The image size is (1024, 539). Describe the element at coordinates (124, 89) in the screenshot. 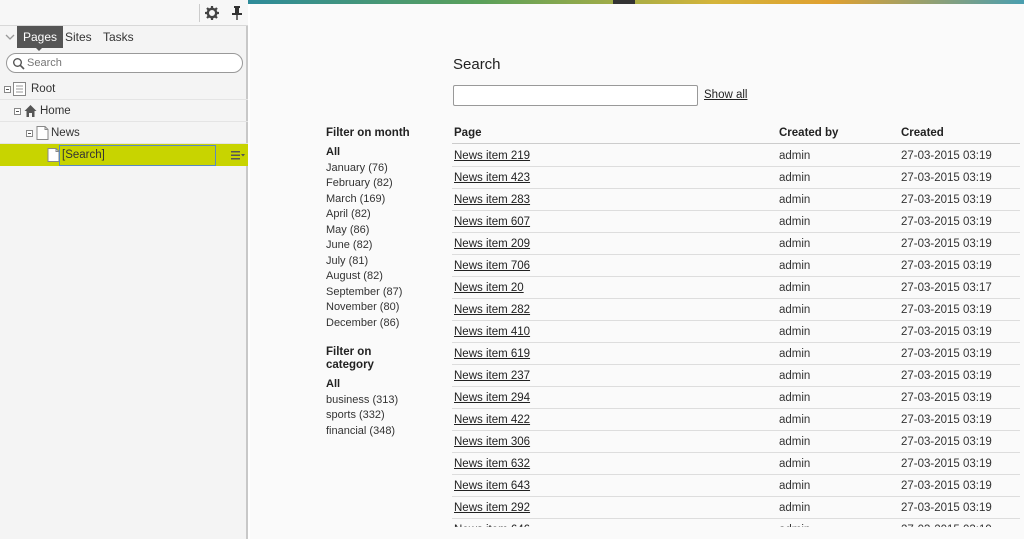

I see `tree-item-root: Root` at that location.